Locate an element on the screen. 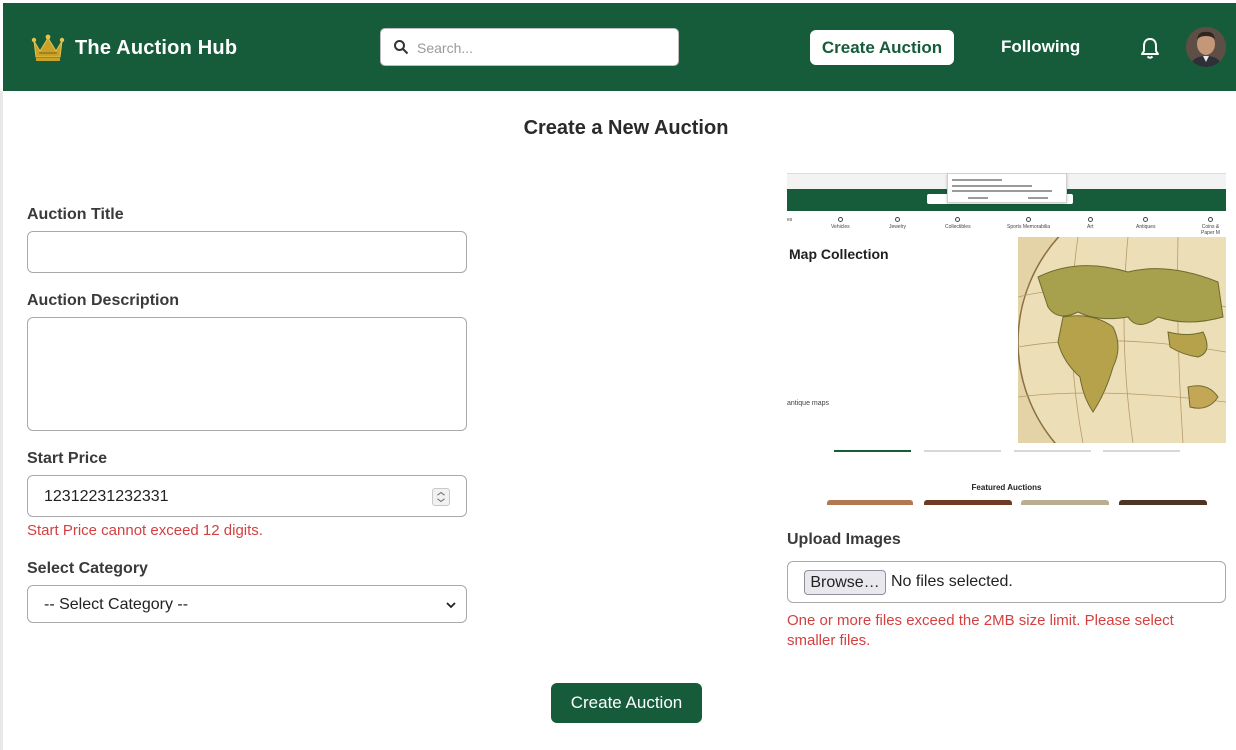 This screenshot has height=750, width=1236. chevron-down-icon is located at coordinates (451, 605).